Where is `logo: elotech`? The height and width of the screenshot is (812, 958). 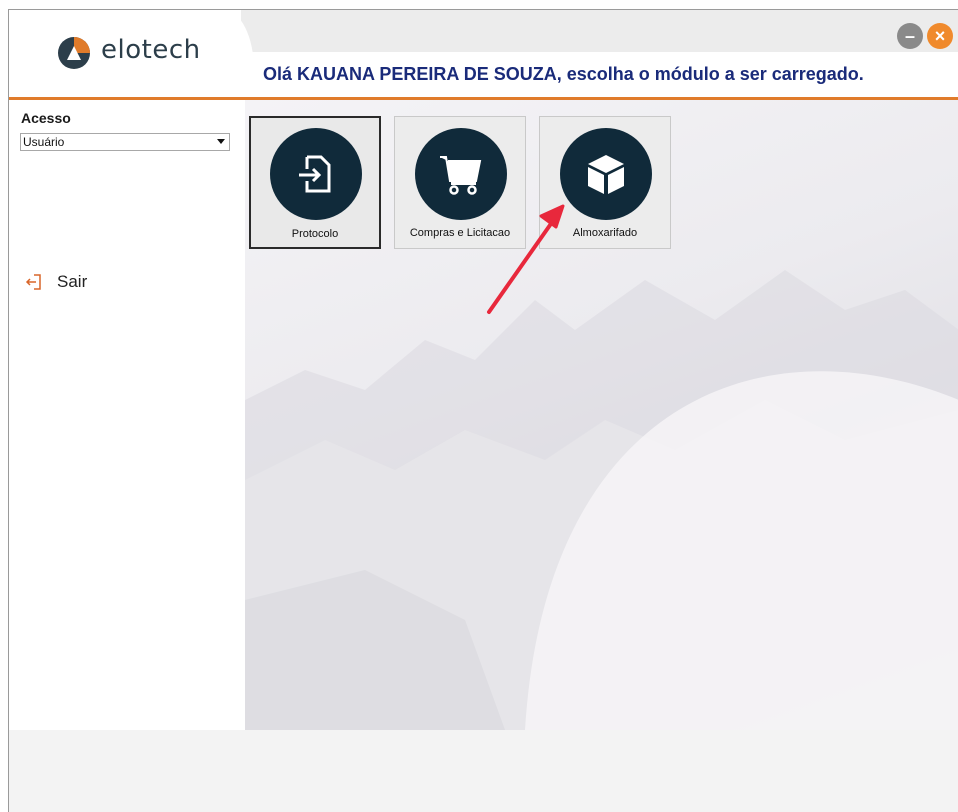
logo: elotech is located at coordinates (131, 54).